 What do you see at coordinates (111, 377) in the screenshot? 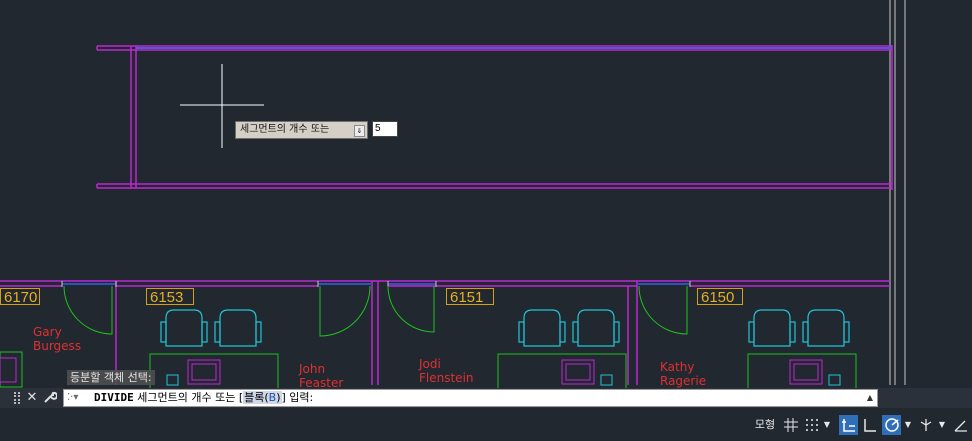
I see `command-history: 등분할 객체 선택:` at bounding box center [111, 377].